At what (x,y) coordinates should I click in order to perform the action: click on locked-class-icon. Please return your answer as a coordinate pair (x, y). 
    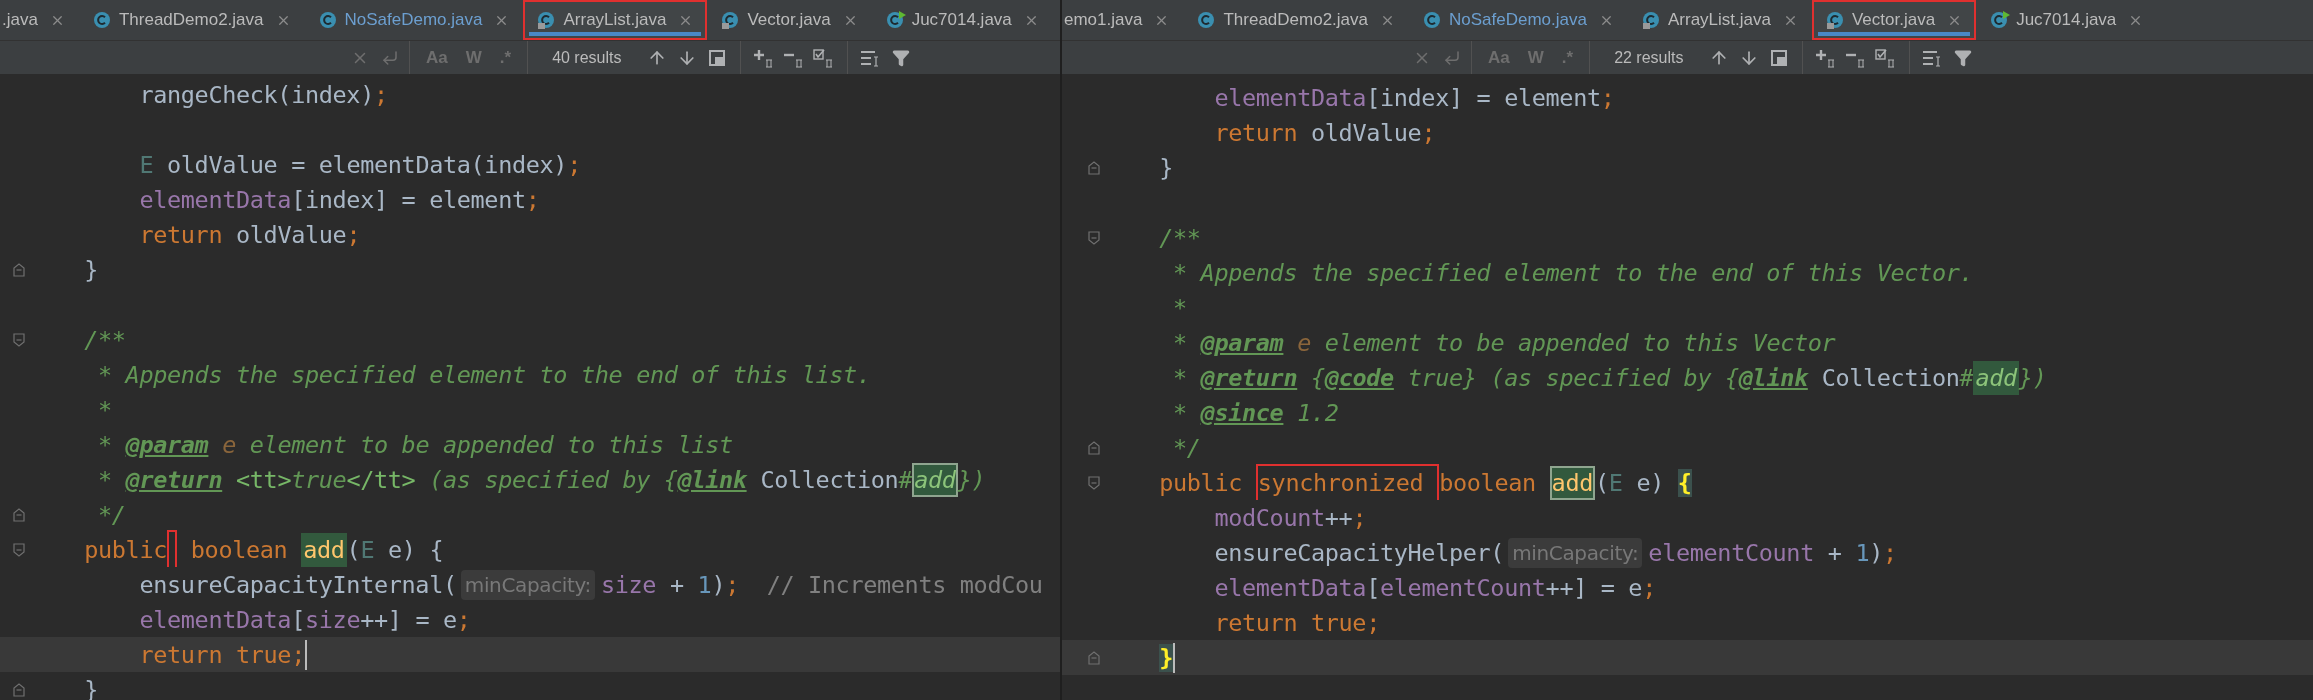
    Looking at the image, I should click on (1652, 20).